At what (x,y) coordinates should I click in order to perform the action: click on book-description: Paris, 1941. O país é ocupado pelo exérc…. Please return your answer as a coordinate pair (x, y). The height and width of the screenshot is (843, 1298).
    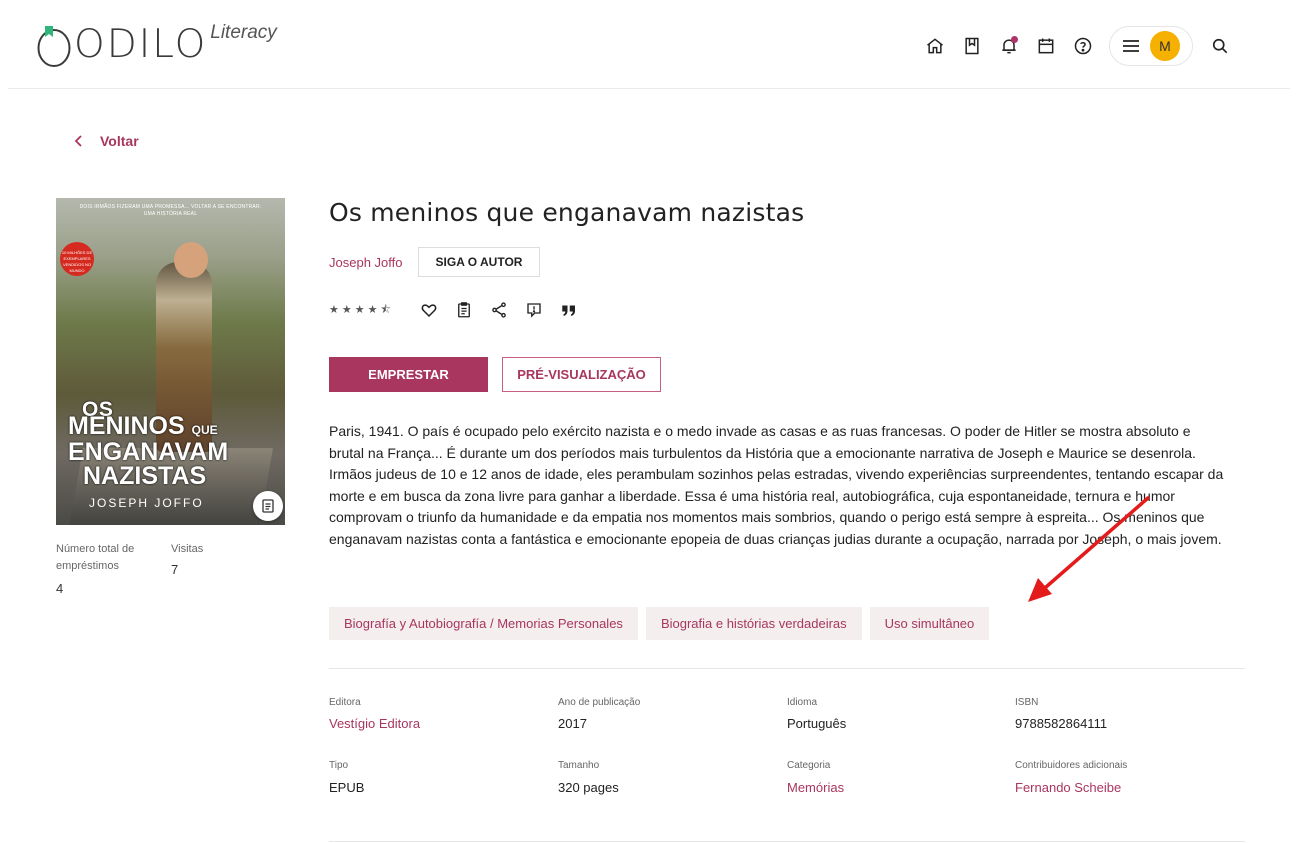
    Looking at the image, I should click on (776, 485).